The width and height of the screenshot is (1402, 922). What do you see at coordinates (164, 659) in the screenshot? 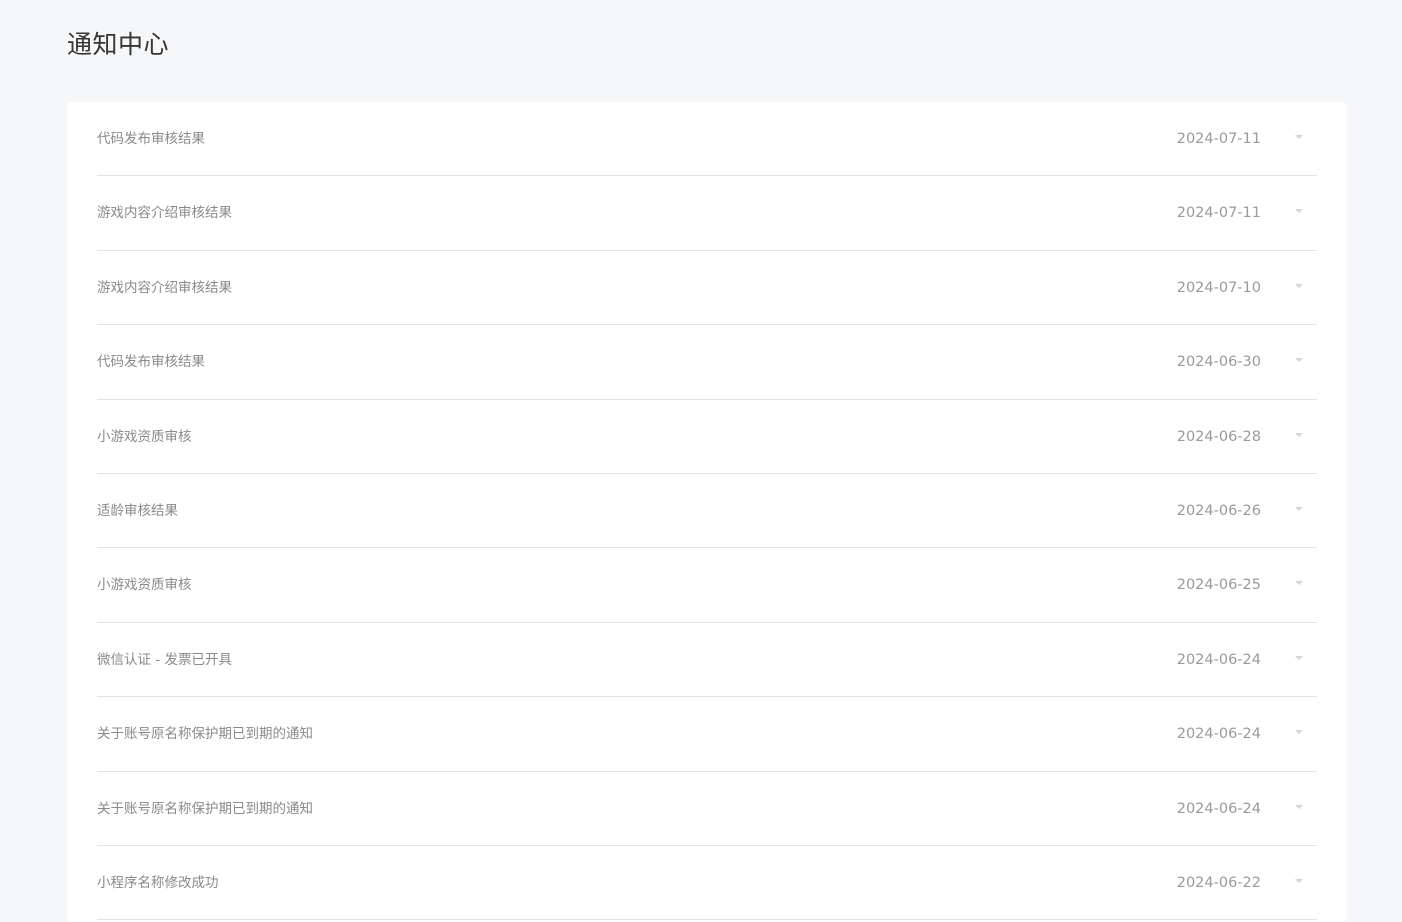
I see `notification-title: 微信认证 - 发票已开具` at bounding box center [164, 659].